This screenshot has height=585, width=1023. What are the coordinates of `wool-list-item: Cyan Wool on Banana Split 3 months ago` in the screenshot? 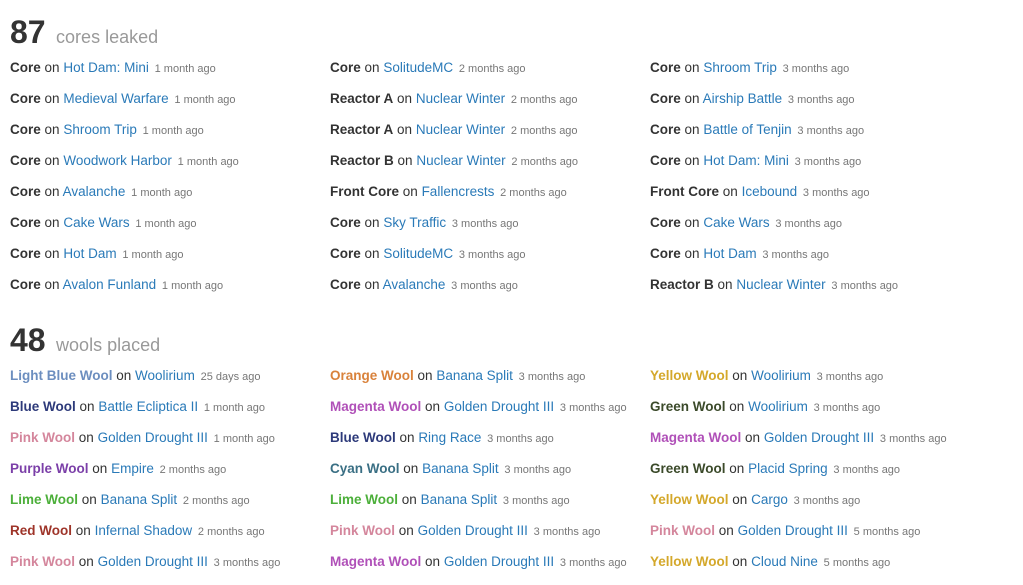 It's located at (490, 474).